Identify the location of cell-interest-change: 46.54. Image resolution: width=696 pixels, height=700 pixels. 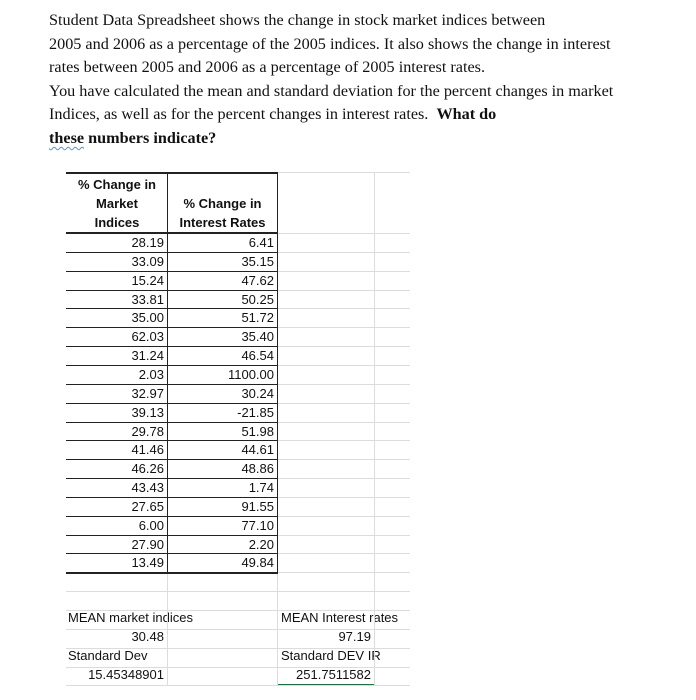
(222, 356).